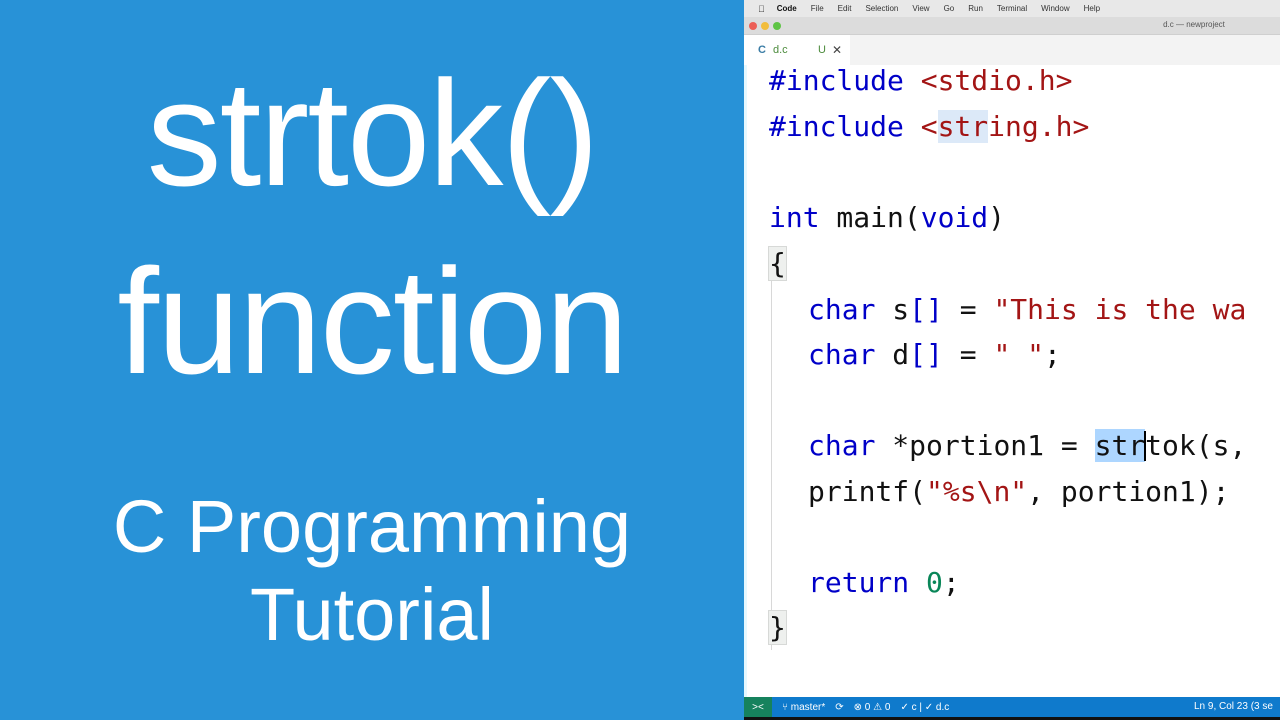 Image resolution: width=1280 pixels, height=720 pixels. Describe the element at coordinates (872, 707) in the screenshot. I see `problems-indicator: ⊗ 0 ⚠ 0` at that location.